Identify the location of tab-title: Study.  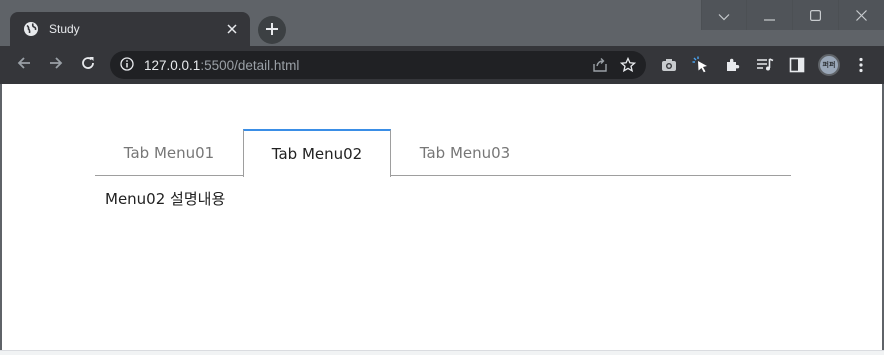
(64, 29).